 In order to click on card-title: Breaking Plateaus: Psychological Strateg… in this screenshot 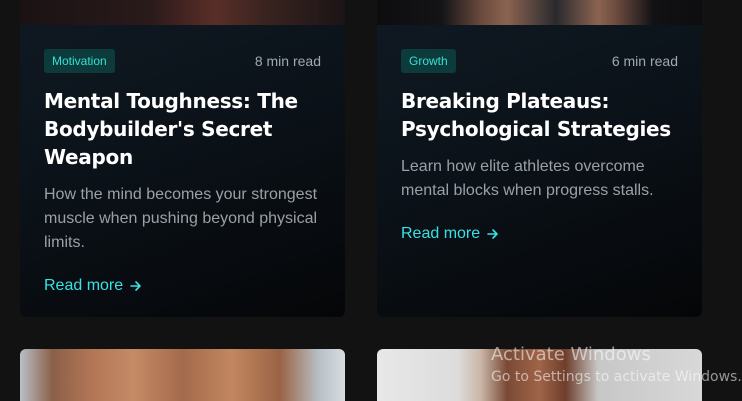, I will do `click(539, 115)`.